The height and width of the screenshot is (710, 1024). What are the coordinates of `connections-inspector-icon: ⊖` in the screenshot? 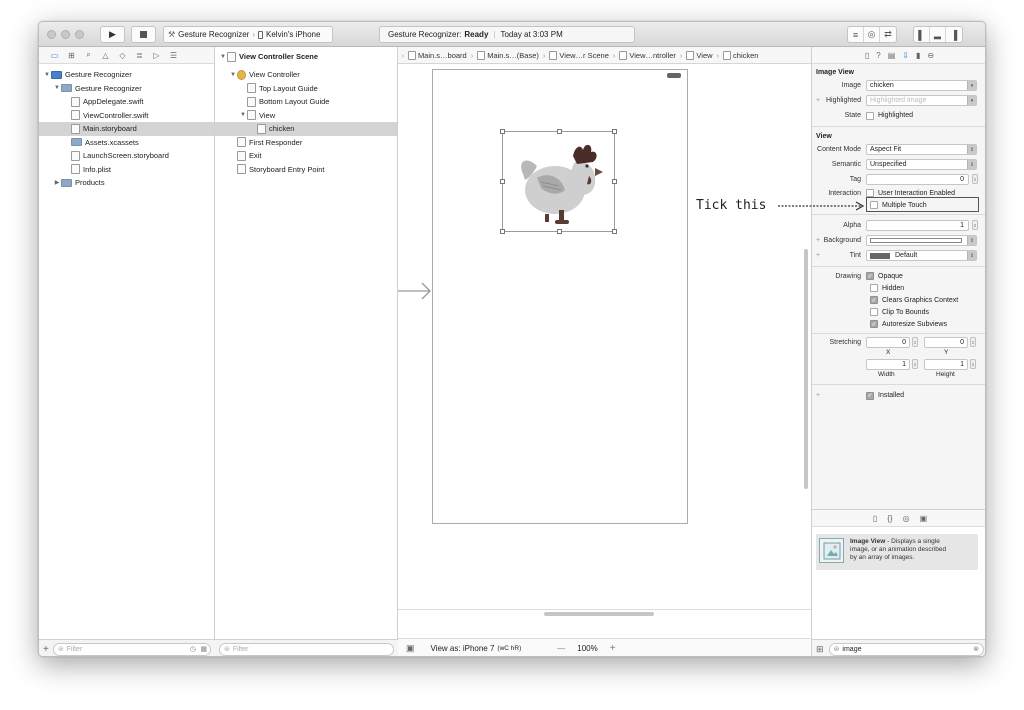 It's located at (930, 55).